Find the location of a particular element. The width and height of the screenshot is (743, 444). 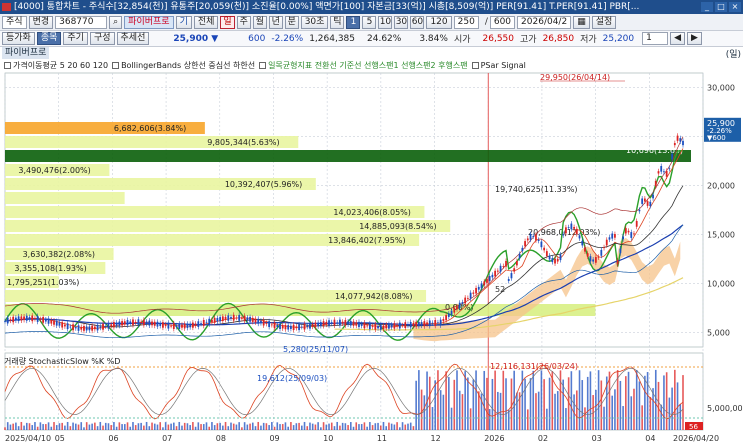

compose-tab: 구성 is located at coordinates (102, 38).